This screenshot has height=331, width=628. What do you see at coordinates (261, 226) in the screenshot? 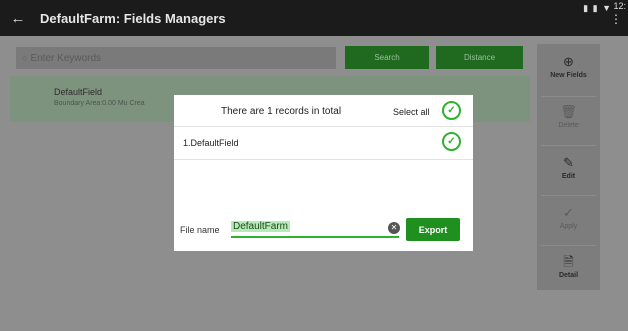
I see `file-name-value: DefaultFarm` at bounding box center [261, 226].